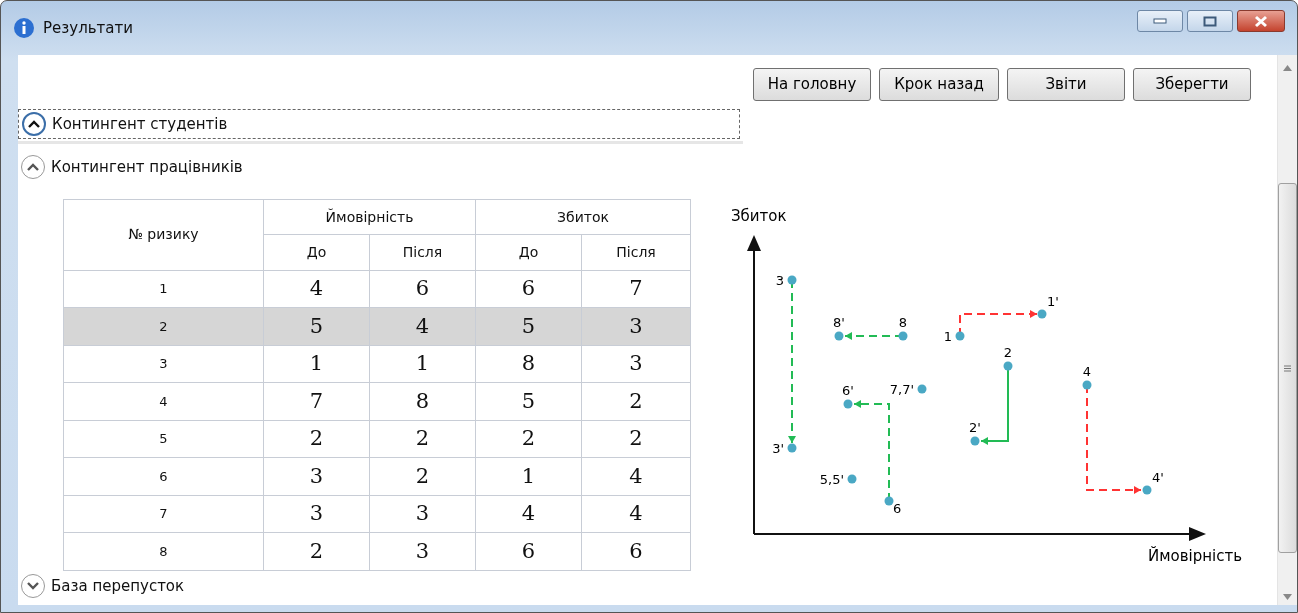 The height and width of the screenshot is (613, 1298). What do you see at coordinates (583, 217) in the screenshot?
I see `column-header: Збиток` at bounding box center [583, 217].